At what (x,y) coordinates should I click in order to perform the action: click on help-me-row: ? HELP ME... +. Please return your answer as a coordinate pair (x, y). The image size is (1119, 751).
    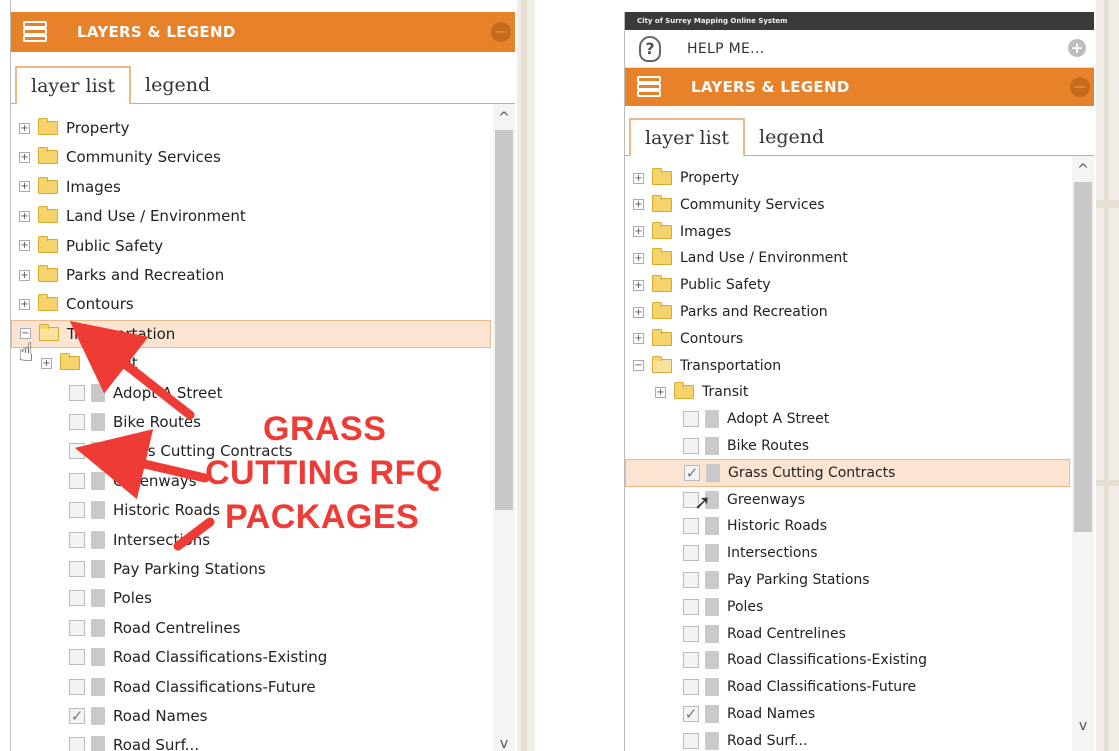
    Looking at the image, I should click on (859, 49).